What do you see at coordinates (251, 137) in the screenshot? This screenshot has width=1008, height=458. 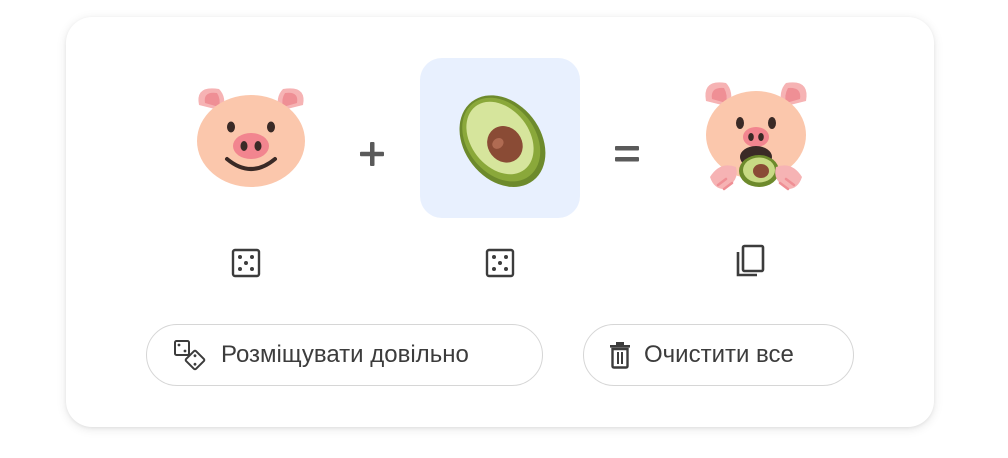 I see `pig-face-emoji-icon` at bounding box center [251, 137].